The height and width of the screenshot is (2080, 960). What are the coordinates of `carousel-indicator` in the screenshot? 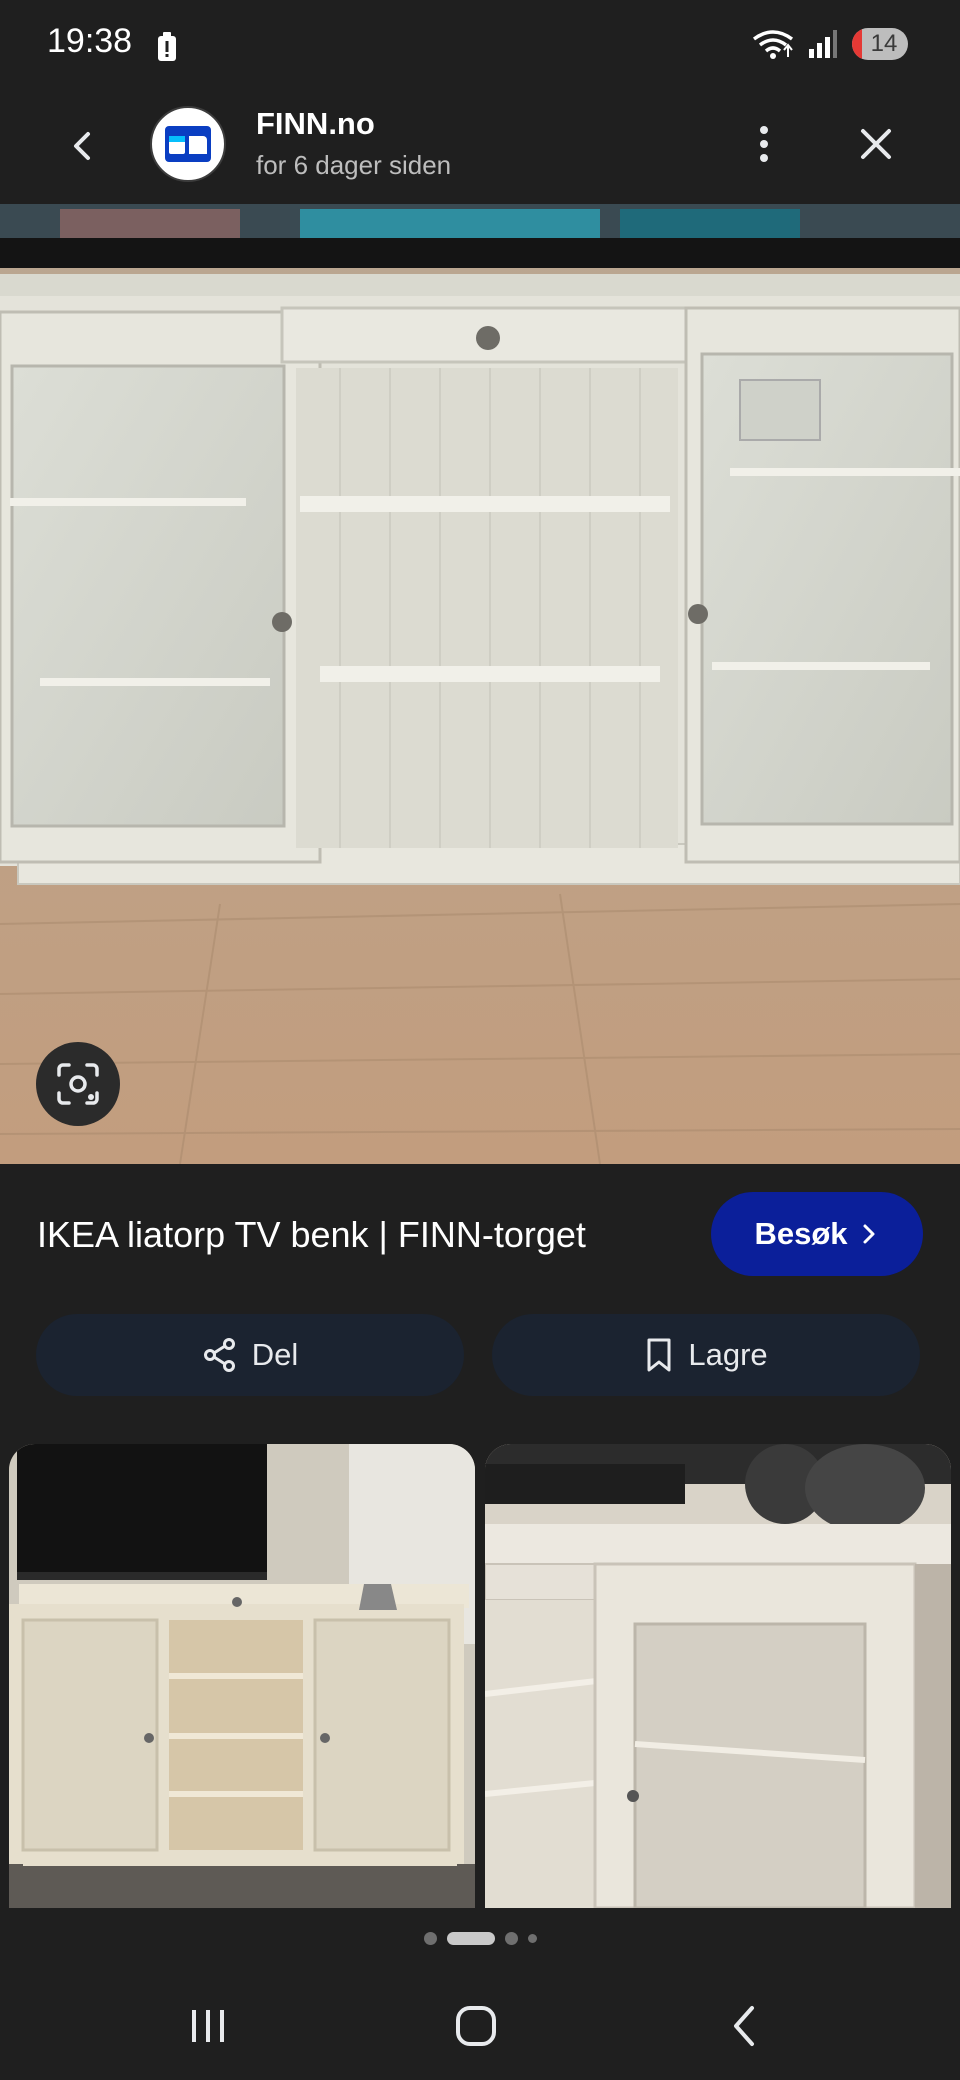 It's located at (480, 1938).